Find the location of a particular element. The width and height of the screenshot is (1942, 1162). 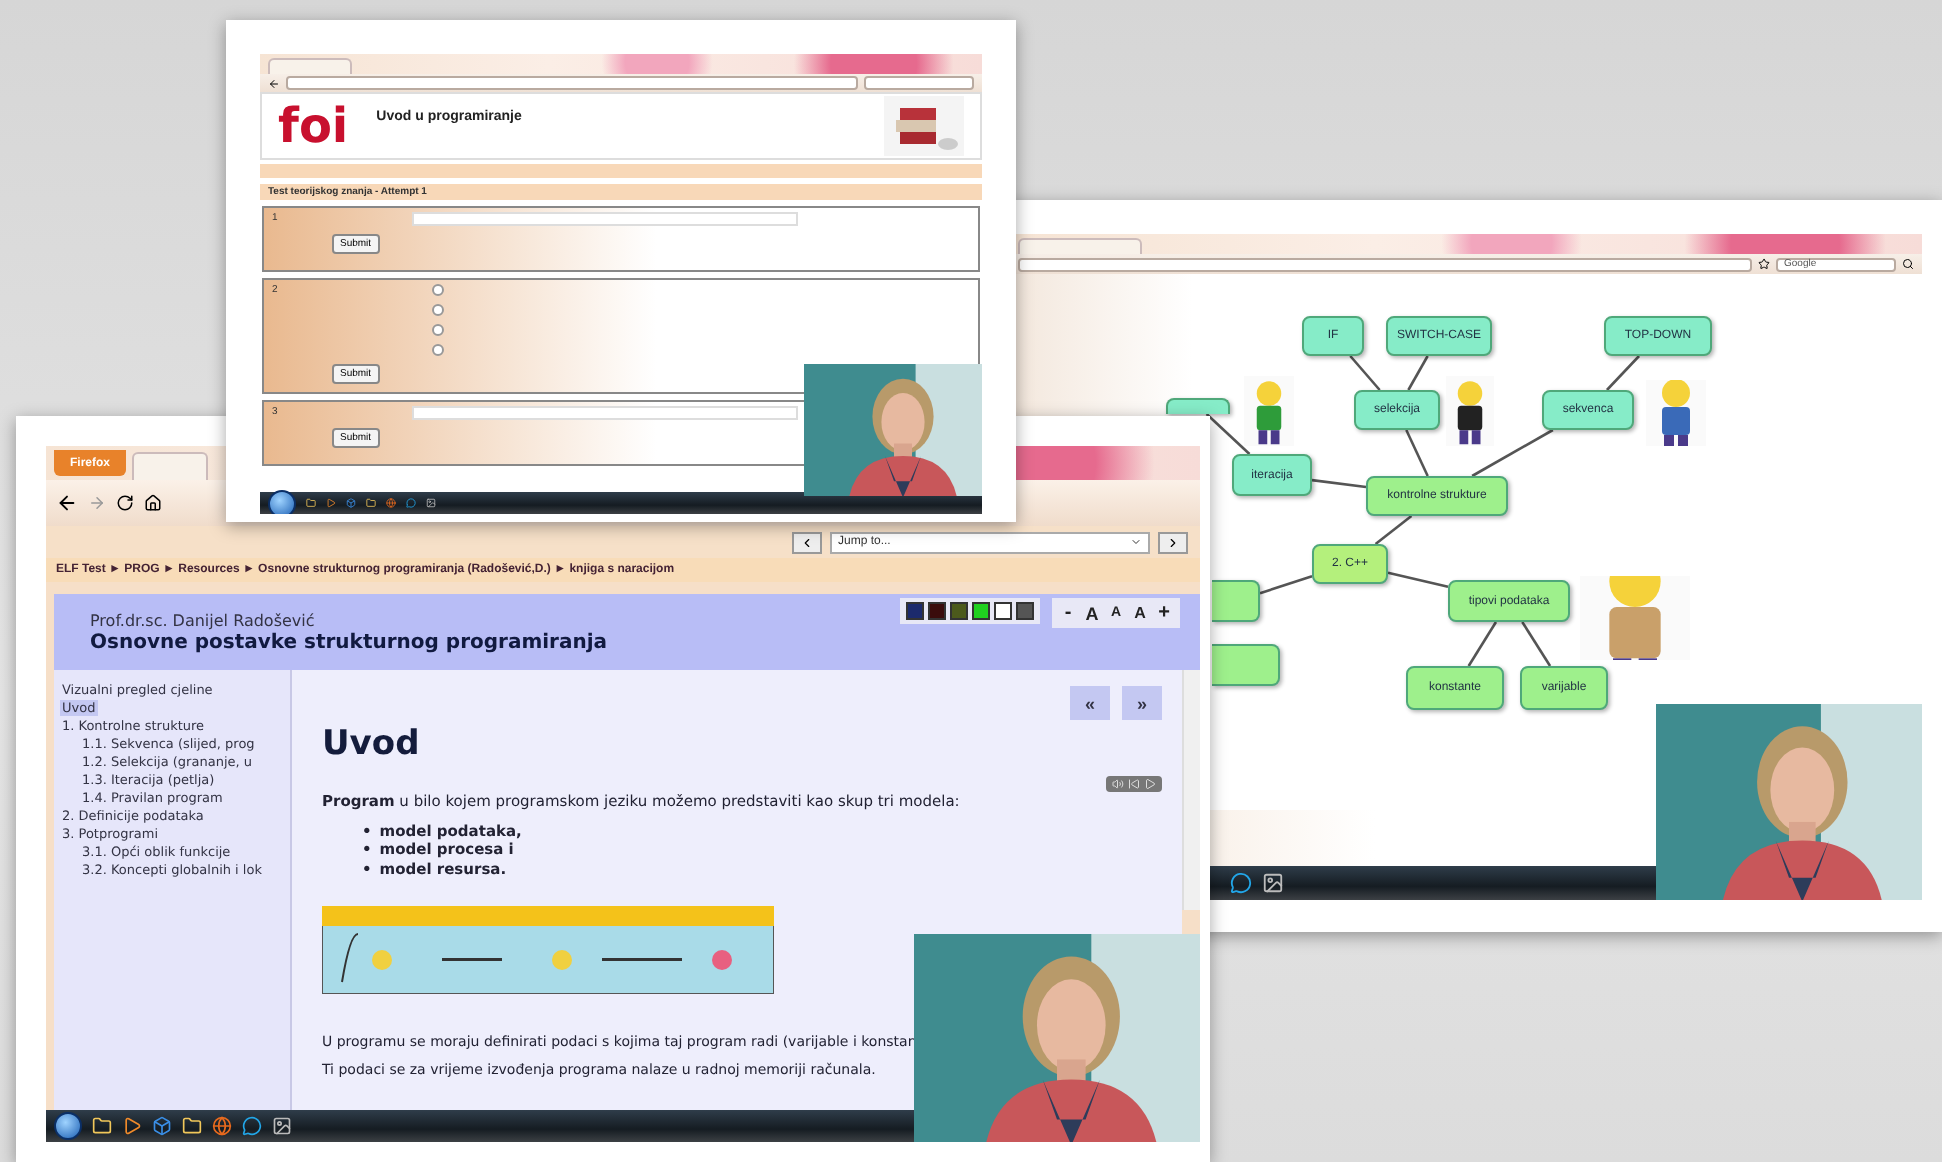

page-nav-button: « is located at coordinates (1090, 703).